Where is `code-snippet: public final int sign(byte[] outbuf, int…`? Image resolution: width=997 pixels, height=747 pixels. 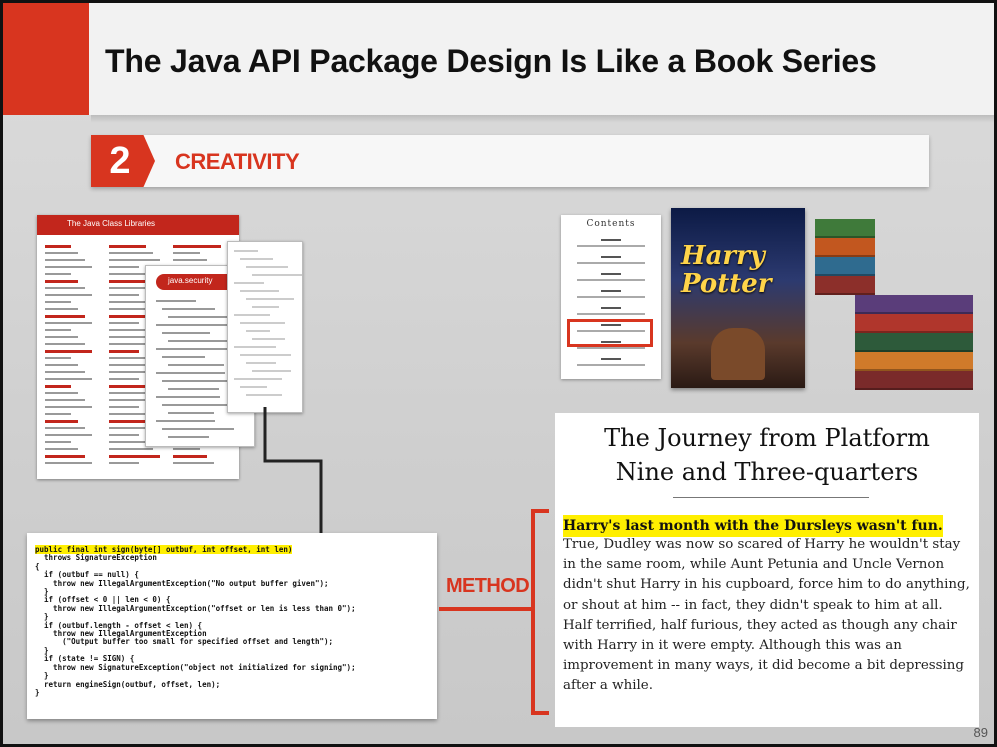
code-snippet: public final int sign(byte[] outbuf, int… is located at coordinates (195, 621).